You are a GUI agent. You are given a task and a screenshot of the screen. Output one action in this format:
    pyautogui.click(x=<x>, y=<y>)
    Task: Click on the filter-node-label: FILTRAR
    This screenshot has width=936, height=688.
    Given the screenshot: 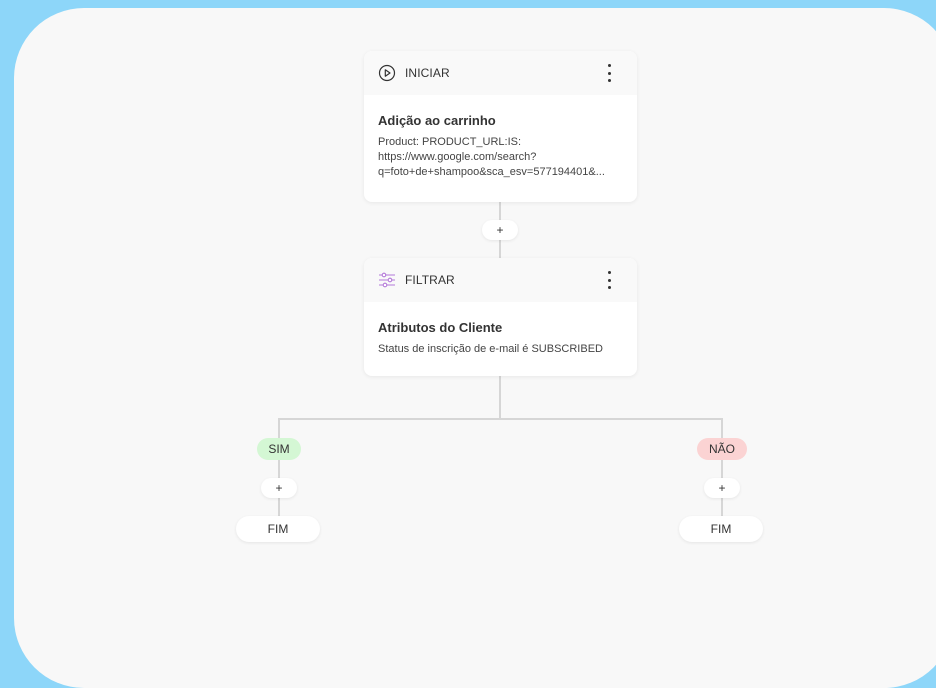 What is the action you would take?
    pyautogui.click(x=430, y=280)
    